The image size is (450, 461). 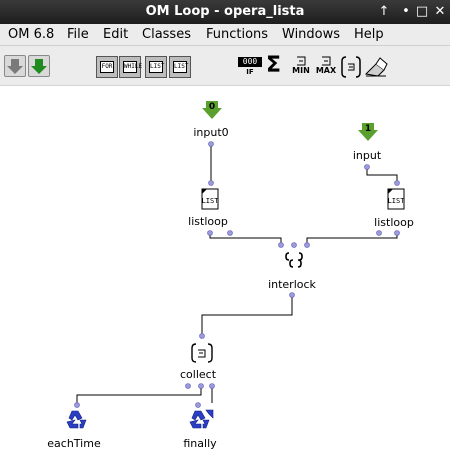 I want to click on input0-label: input0, so click(x=211, y=132).